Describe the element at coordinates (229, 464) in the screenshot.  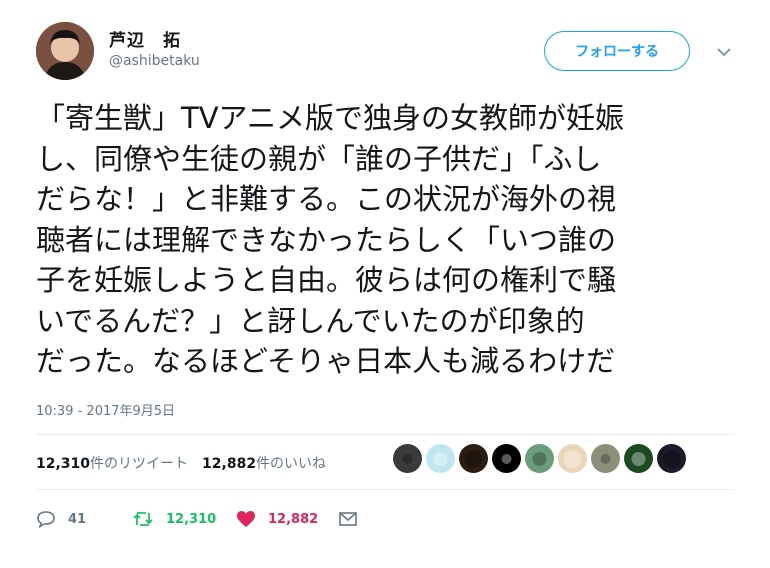
I see `likes-stat-count: 12,882` at that location.